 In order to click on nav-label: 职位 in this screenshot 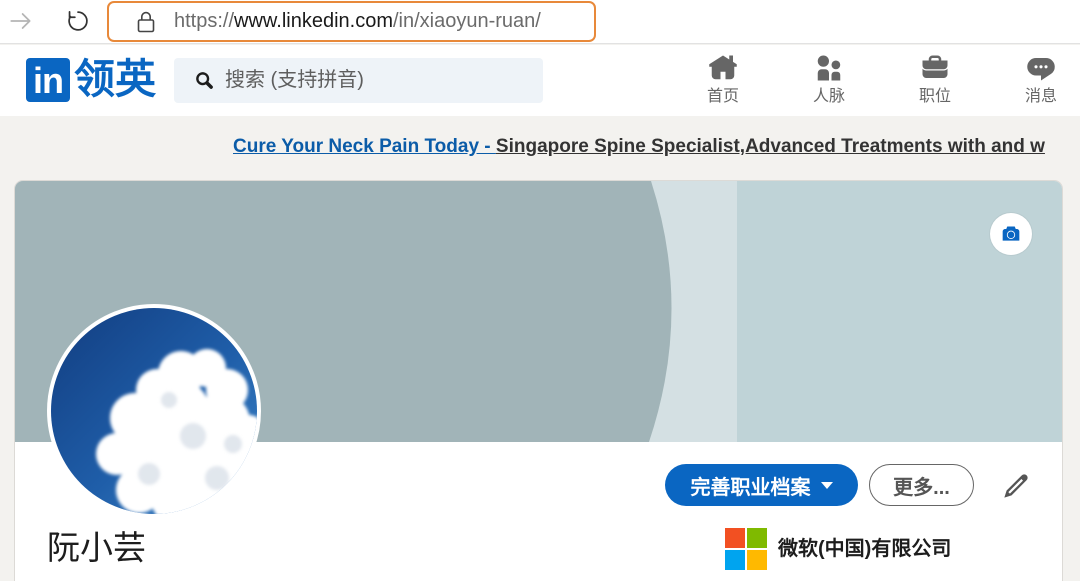, I will do `click(934, 96)`.